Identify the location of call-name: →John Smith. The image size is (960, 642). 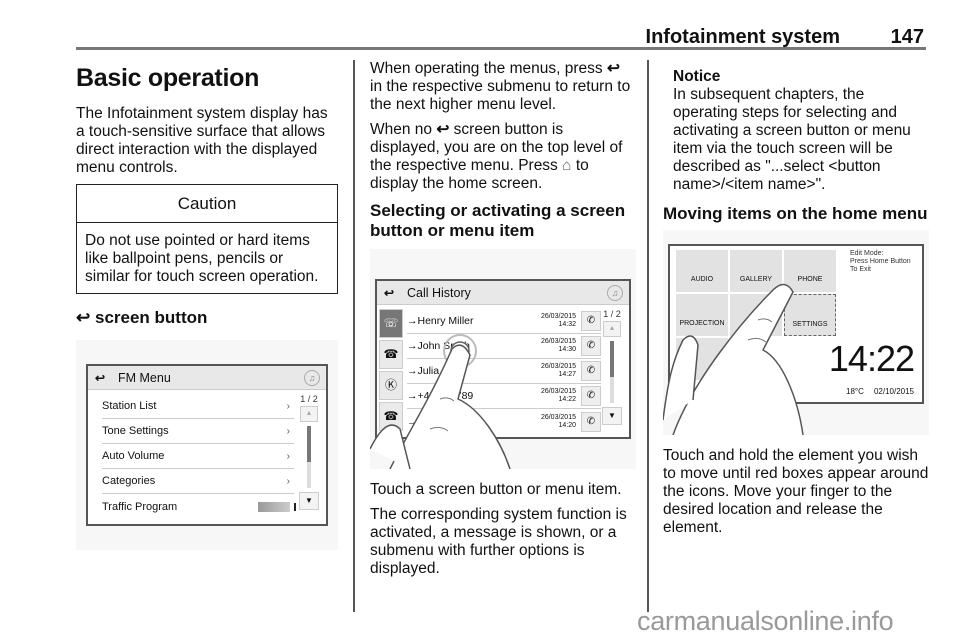
(439, 346).